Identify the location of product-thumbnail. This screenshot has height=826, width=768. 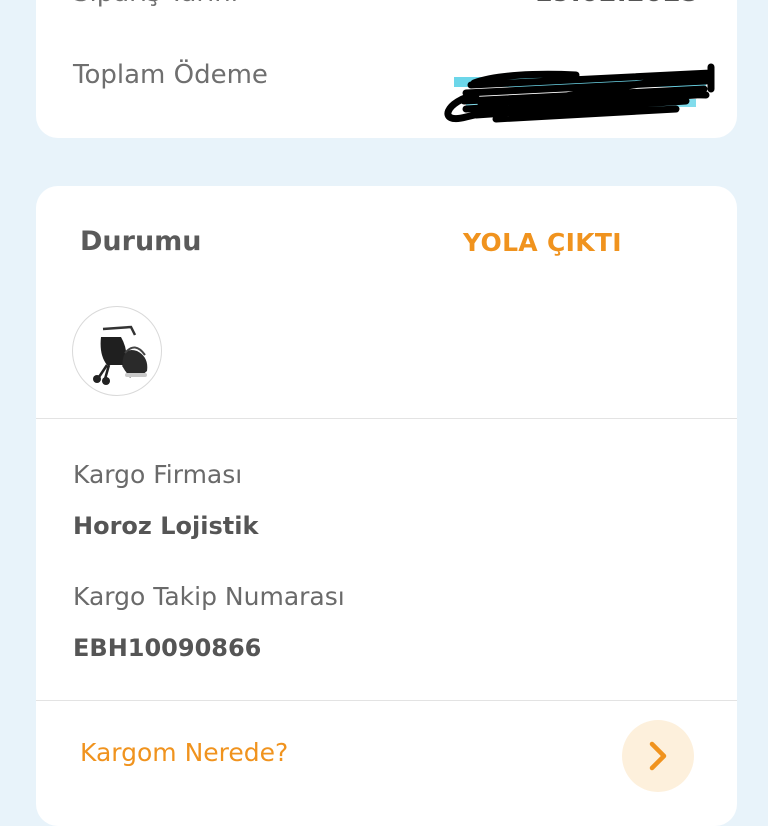
(117, 351).